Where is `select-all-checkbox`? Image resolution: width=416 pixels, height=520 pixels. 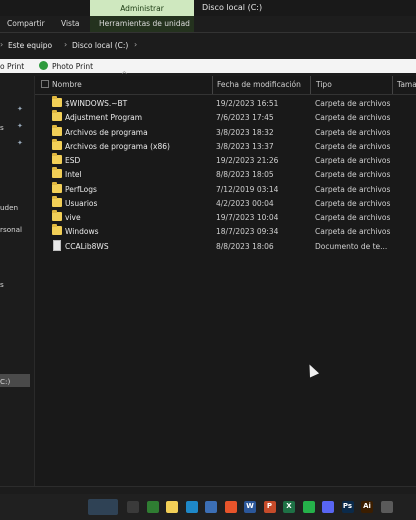 select-all-checkbox is located at coordinates (45, 84).